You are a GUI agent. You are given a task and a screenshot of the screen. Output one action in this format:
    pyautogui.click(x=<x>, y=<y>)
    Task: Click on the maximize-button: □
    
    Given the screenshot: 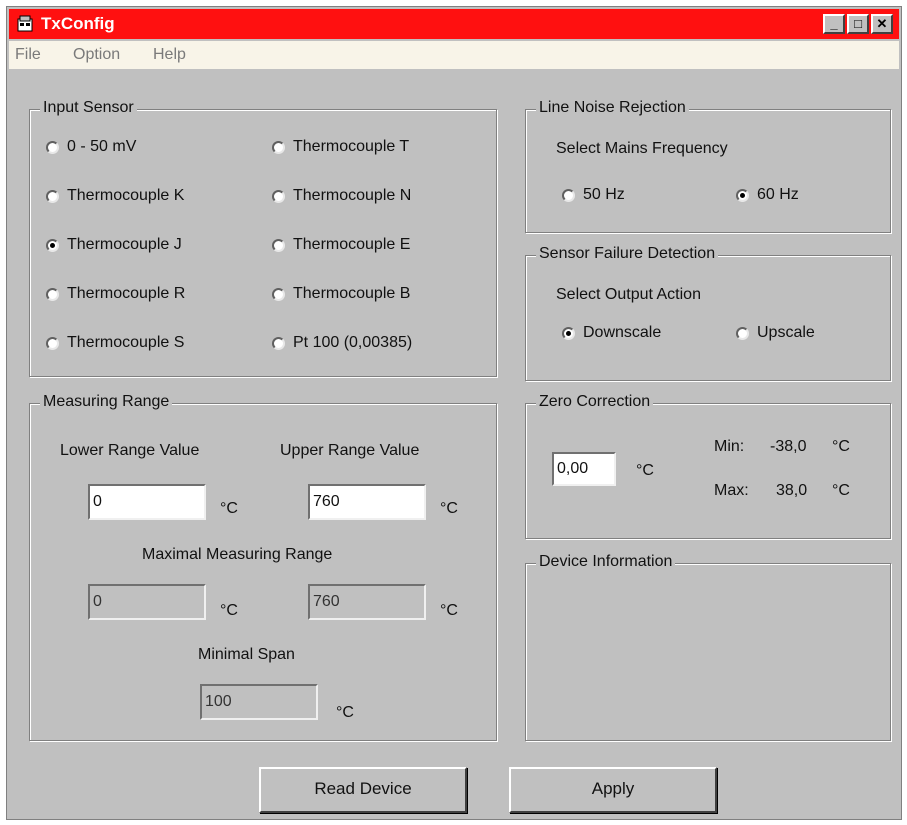 What is the action you would take?
    pyautogui.click(x=858, y=24)
    